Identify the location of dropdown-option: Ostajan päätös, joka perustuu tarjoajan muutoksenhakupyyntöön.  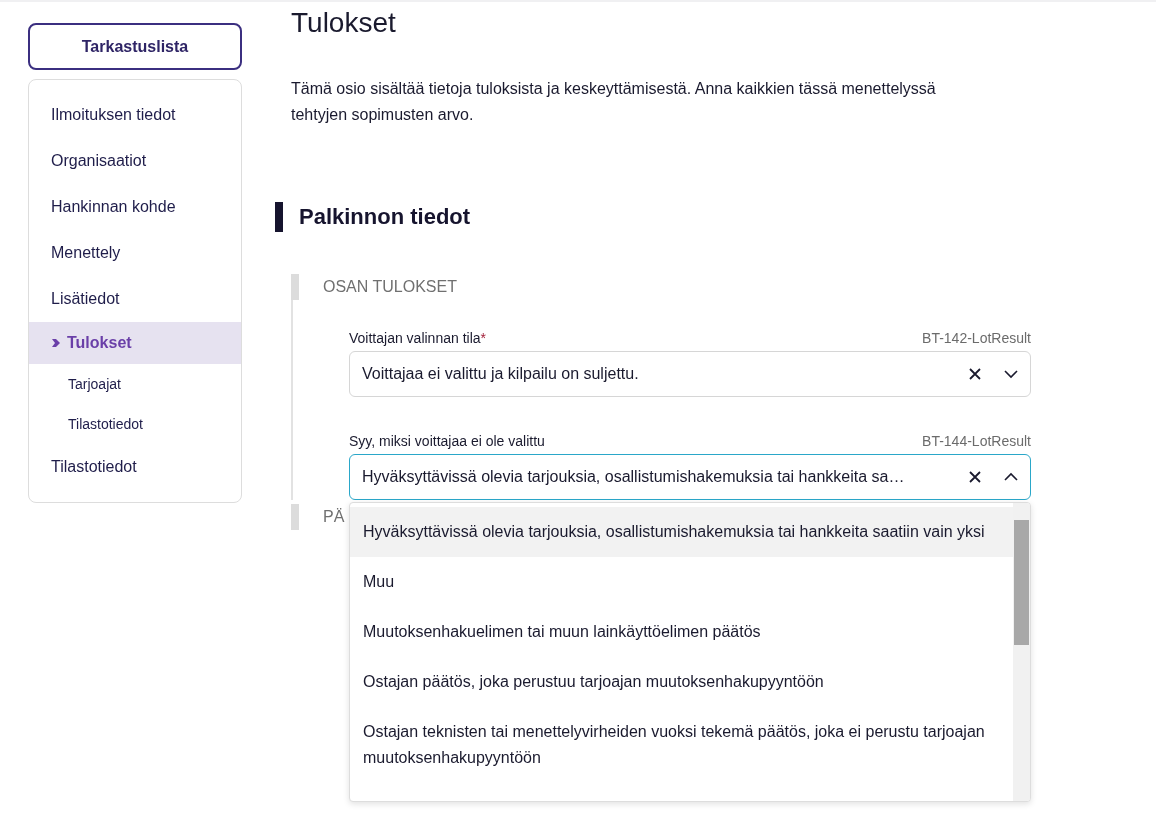
(681, 682).